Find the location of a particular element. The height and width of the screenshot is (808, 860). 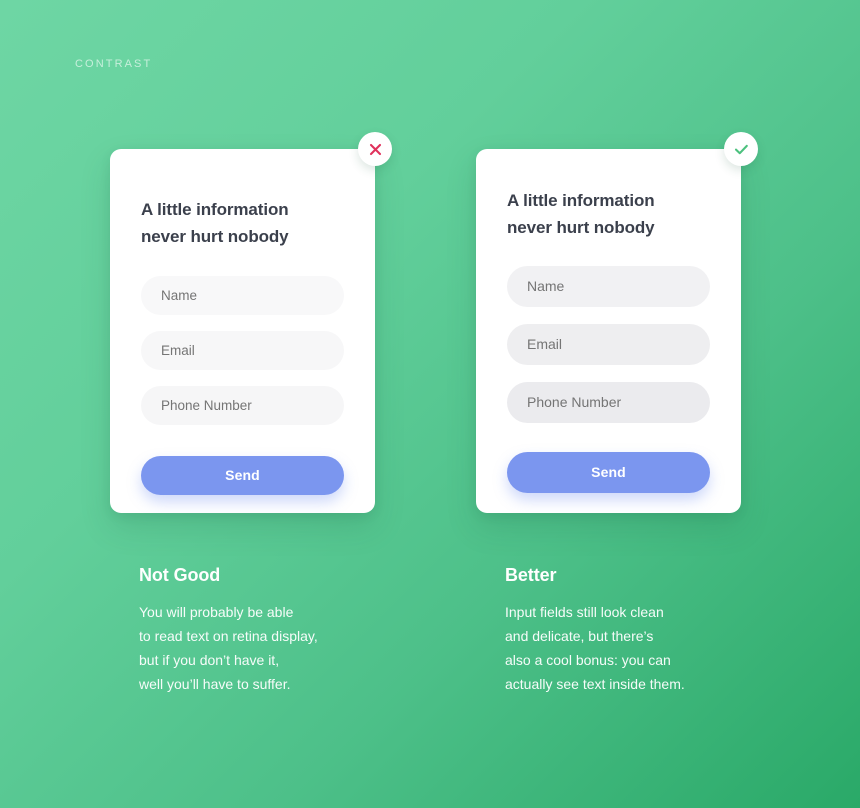

close-icon is located at coordinates (375, 149).